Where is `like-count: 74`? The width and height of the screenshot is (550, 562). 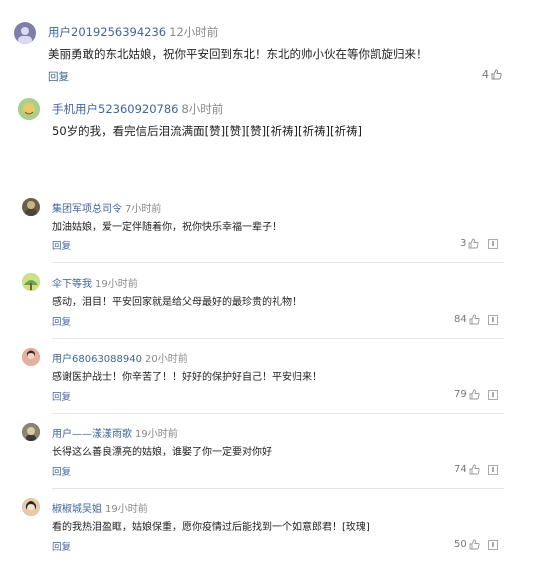 like-count: 74 is located at coordinates (460, 469).